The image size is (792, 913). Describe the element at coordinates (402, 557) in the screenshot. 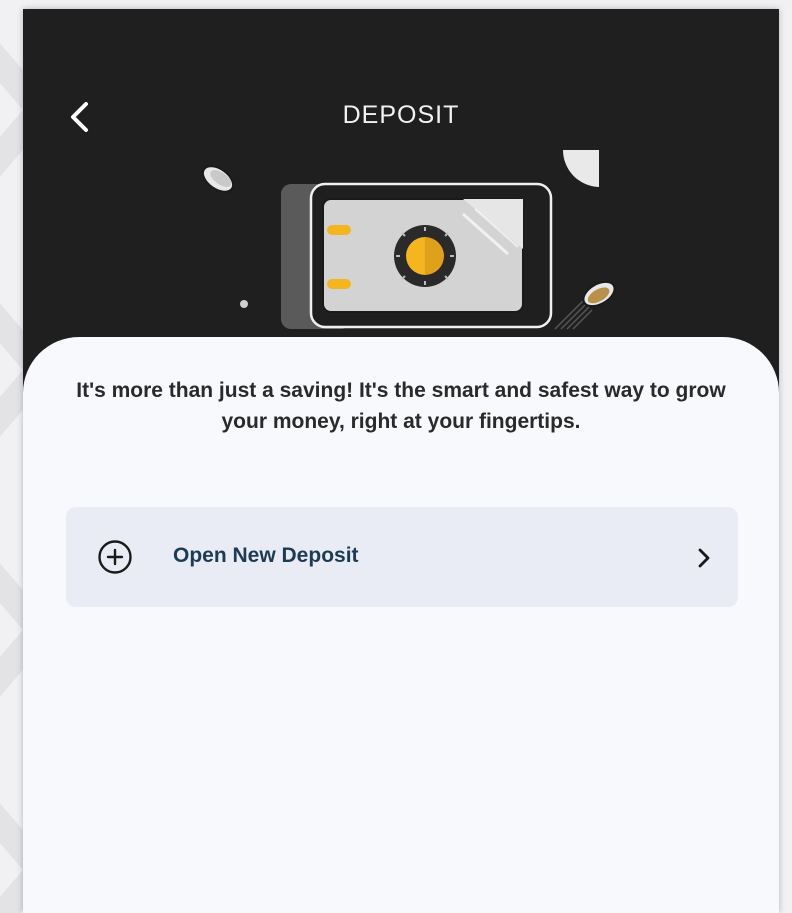

I see `open-new-deposit-button: Open New Deposit` at that location.